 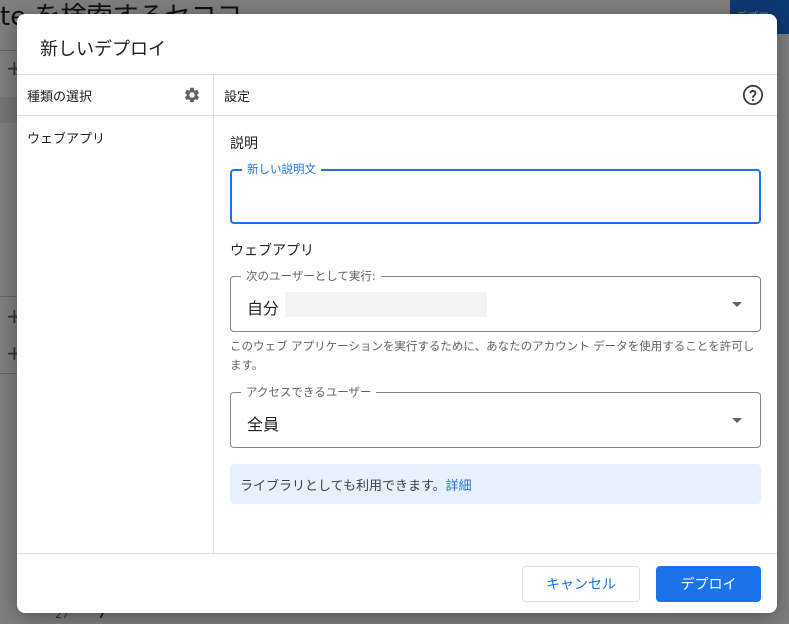 What do you see at coordinates (272, 251) in the screenshot?
I see `webapp-section-label: ウェブアプリ` at bounding box center [272, 251].